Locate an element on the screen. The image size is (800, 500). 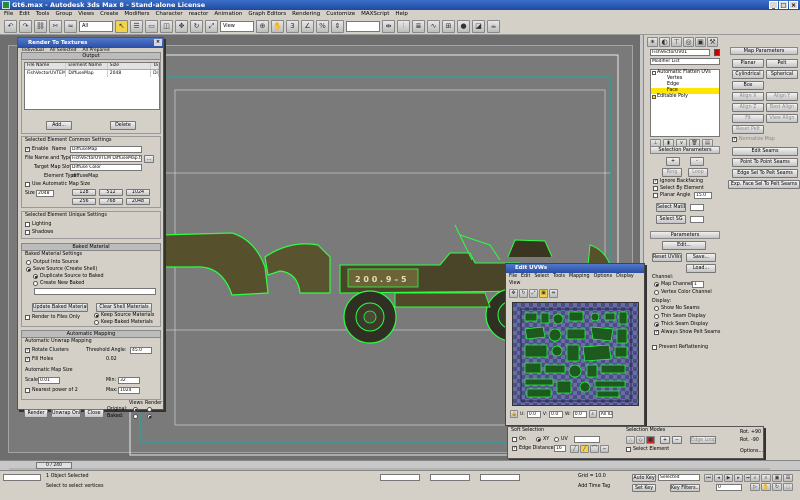
rot-minus-90-label: Rot. -90 is located at coordinates (749, 440).